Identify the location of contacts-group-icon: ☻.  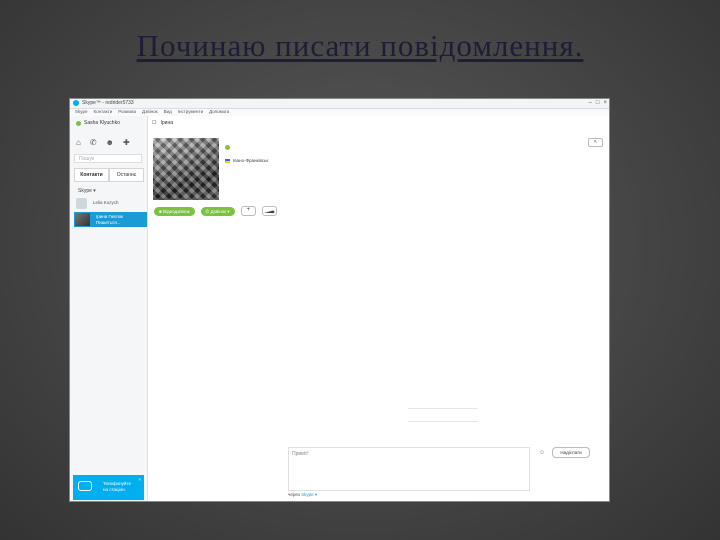
(110, 142).